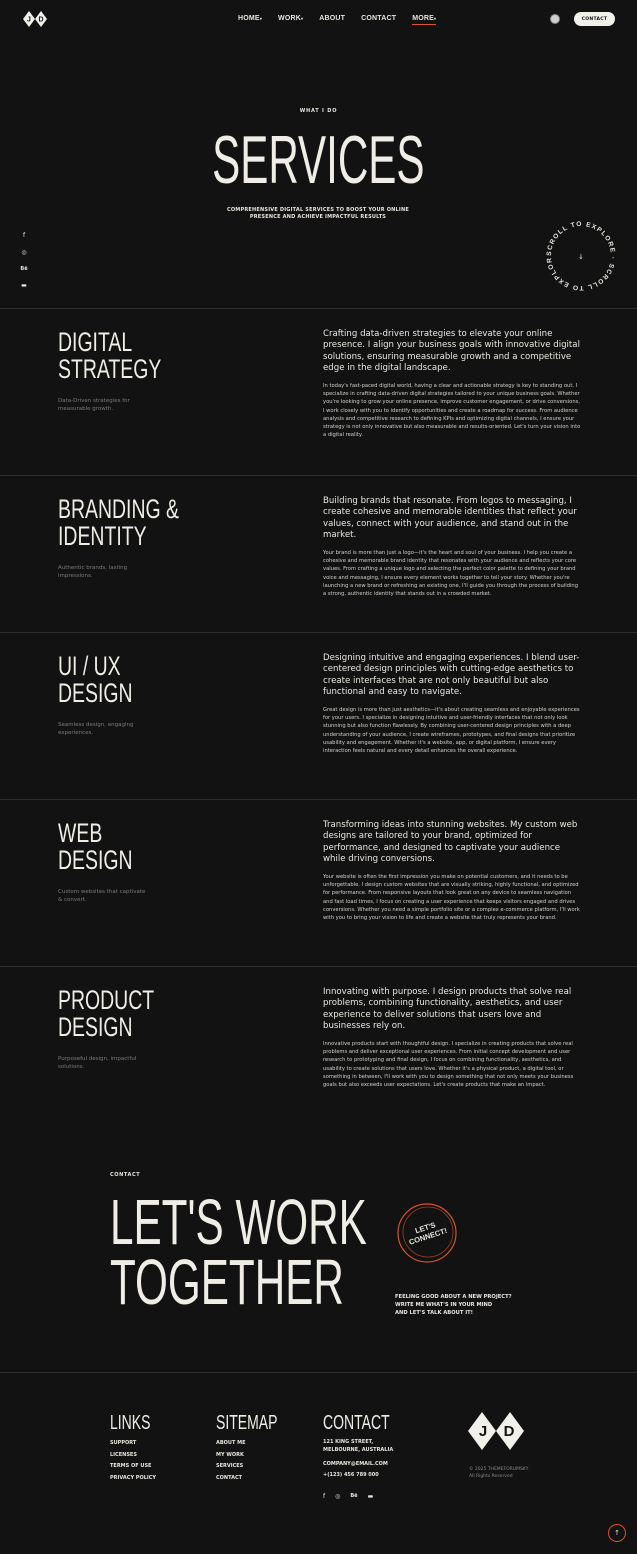  Describe the element at coordinates (96, 729) in the screenshot. I see `service-tagline: Seamless design, engaging experiences.` at that location.